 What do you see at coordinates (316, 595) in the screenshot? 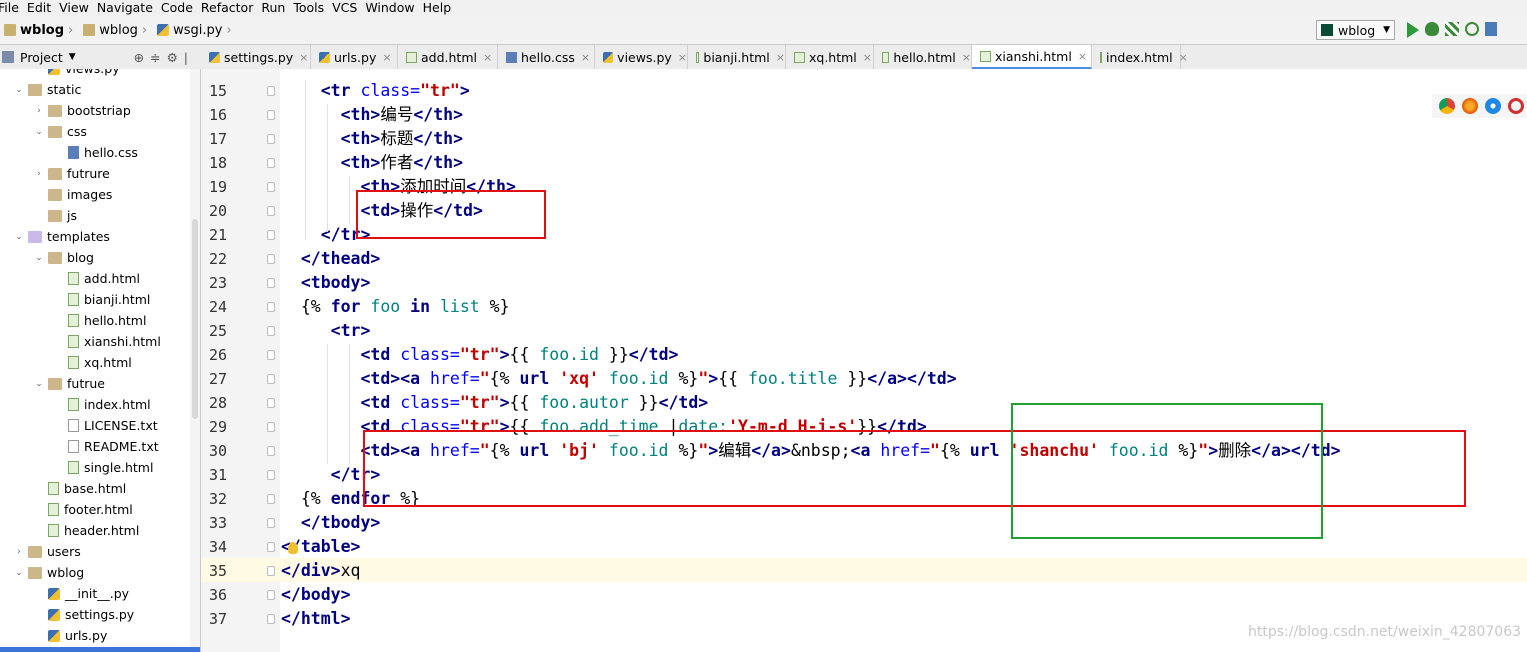
I see `code-line: </body>` at bounding box center [316, 595].